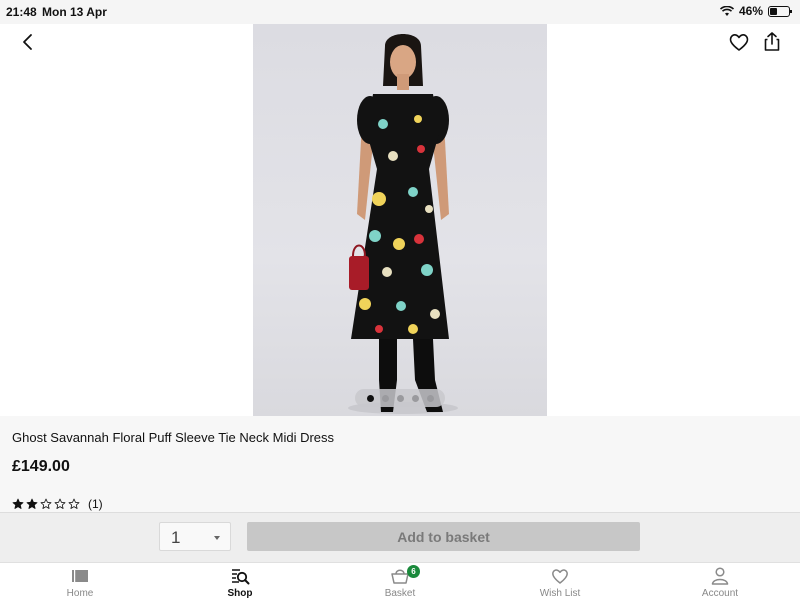  I want to click on purchase-bar: 1 Add to basket, so click(400, 537).